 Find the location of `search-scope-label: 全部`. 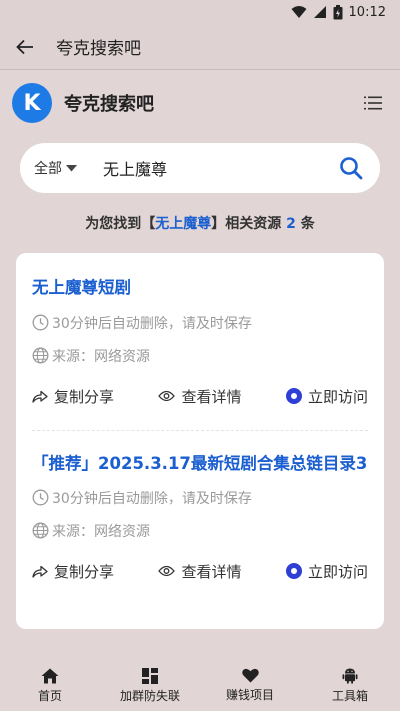

search-scope-label: 全部 is located at coordinates (48, 169).